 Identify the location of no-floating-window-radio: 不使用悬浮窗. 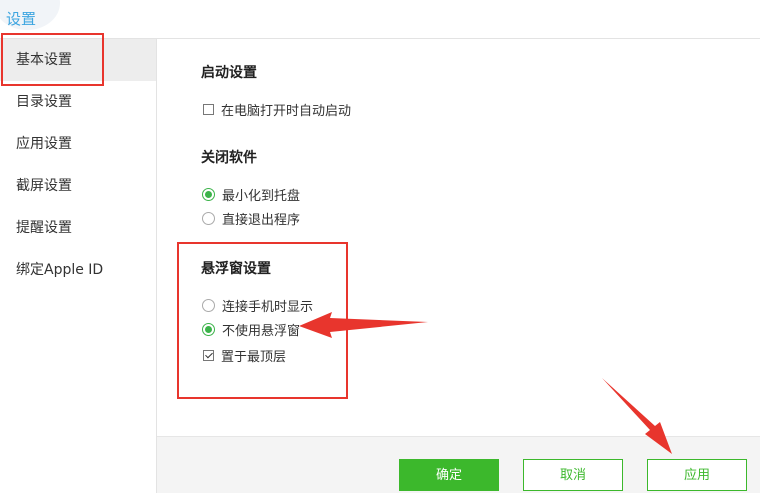
(251, 329).